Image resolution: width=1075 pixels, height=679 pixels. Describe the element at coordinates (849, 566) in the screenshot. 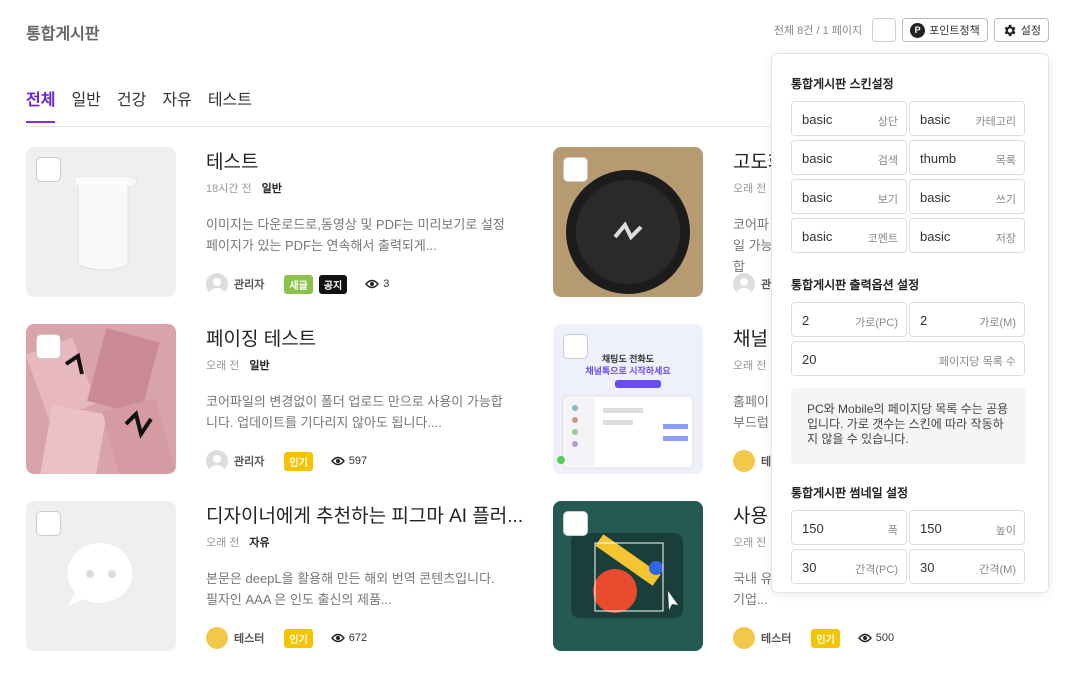

I see `gap-pc-field: 30 간격(PC)` at that location.